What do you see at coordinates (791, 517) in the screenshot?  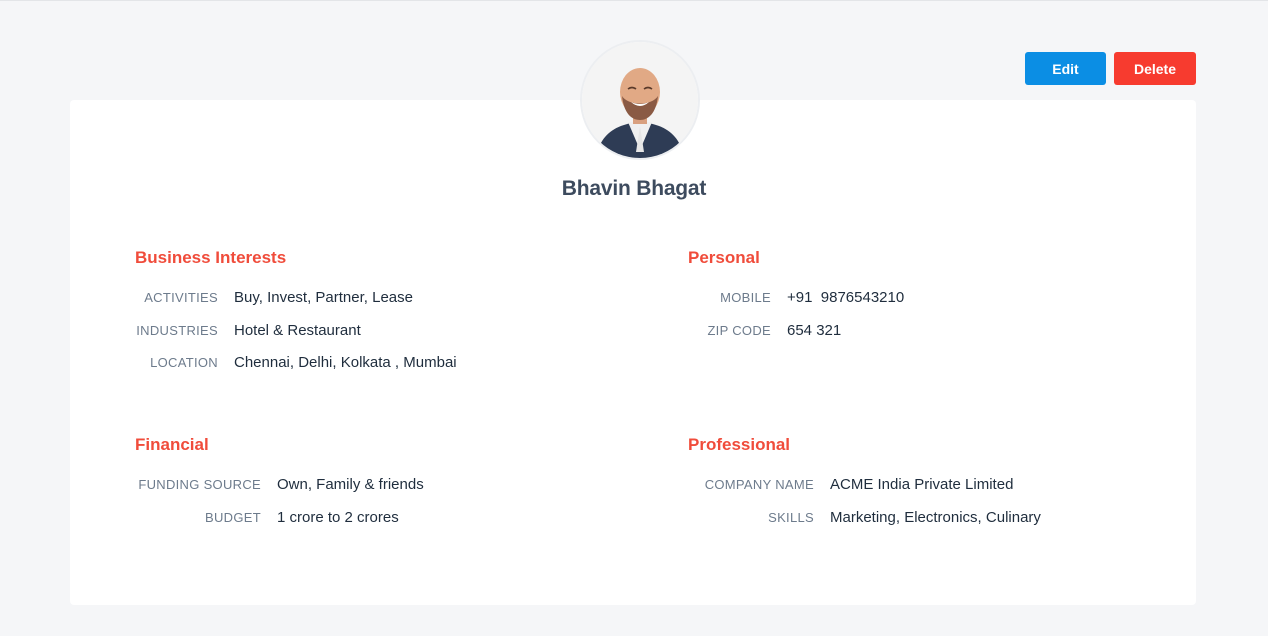 I see `field-label: SKILLS` at bounding box center [791, 517].